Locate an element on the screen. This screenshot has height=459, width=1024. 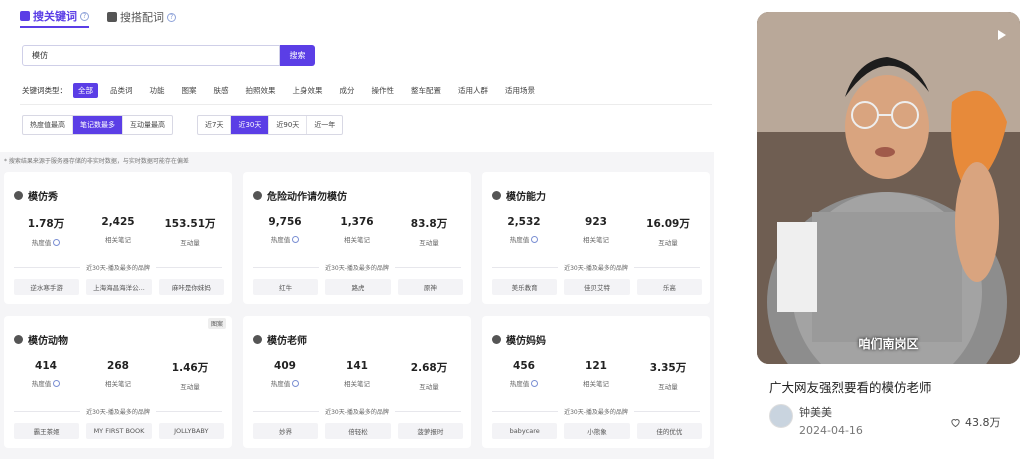
interact-label: 互动量 is located at coordinates (190, 243).